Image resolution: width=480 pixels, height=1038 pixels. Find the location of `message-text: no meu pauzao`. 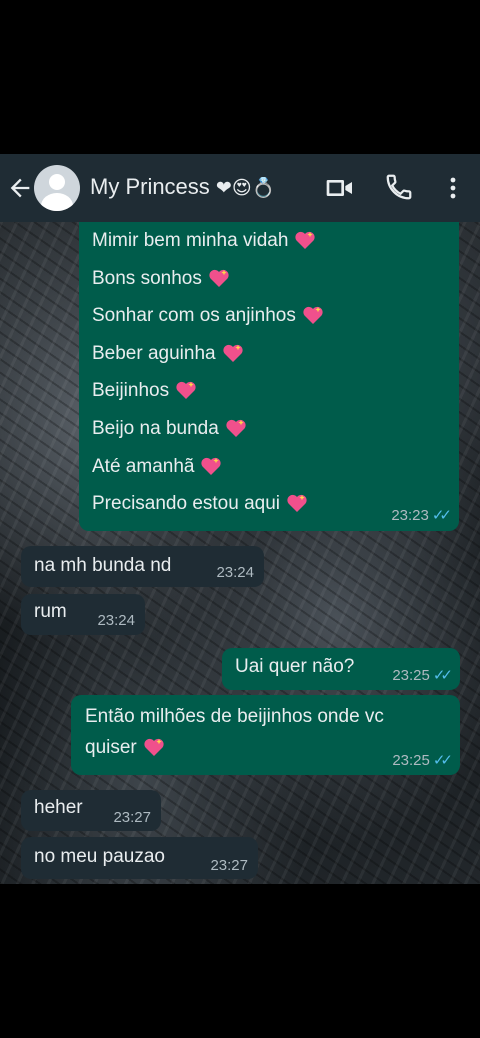

message-text: no meu pauzao is located at coordinates (99, 856).